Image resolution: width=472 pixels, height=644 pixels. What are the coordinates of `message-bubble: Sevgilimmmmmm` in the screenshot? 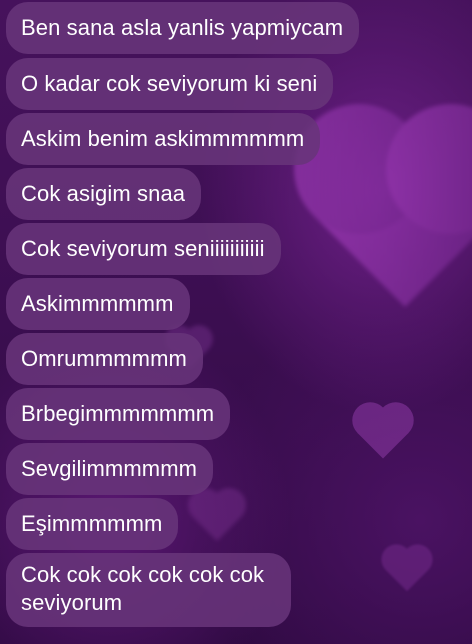 It's located at (110, 469).